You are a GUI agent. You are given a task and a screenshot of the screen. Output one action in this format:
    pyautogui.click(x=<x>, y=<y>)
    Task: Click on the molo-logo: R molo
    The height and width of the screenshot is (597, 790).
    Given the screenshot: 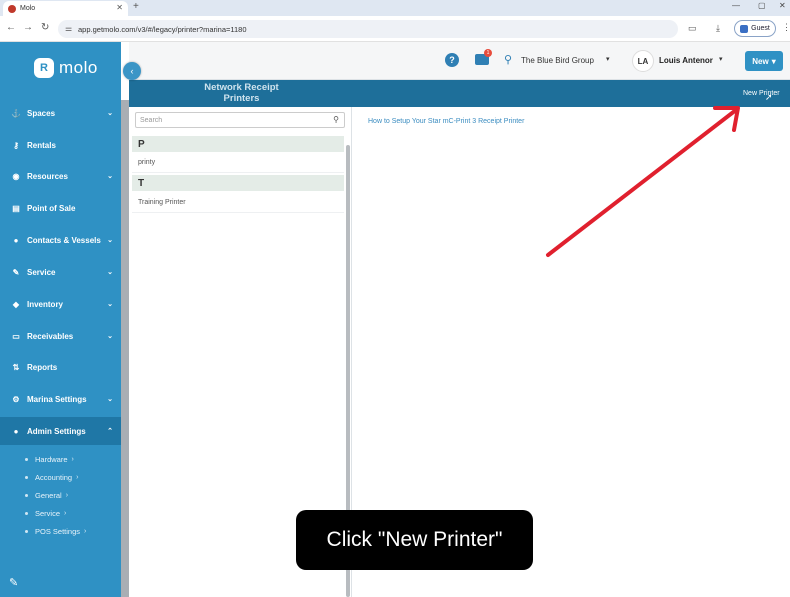 What is the action you would take?
    pyautogui.click(x=66, y=68)
    